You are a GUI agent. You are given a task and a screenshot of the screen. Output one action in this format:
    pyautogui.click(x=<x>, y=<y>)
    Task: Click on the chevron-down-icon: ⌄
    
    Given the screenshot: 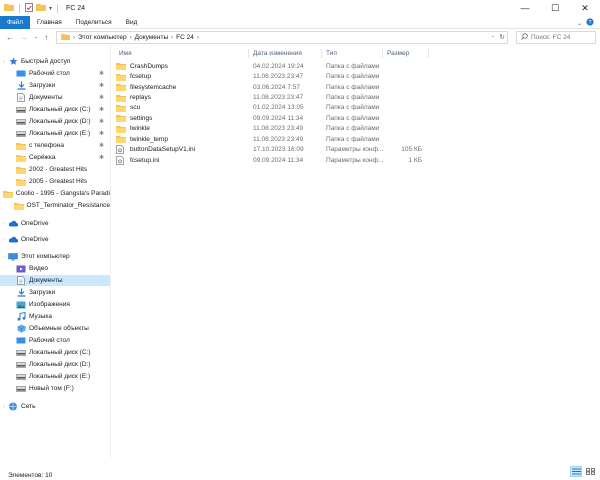 What is the action you would take?
    pyautogui.click(x=579, y=23)
    